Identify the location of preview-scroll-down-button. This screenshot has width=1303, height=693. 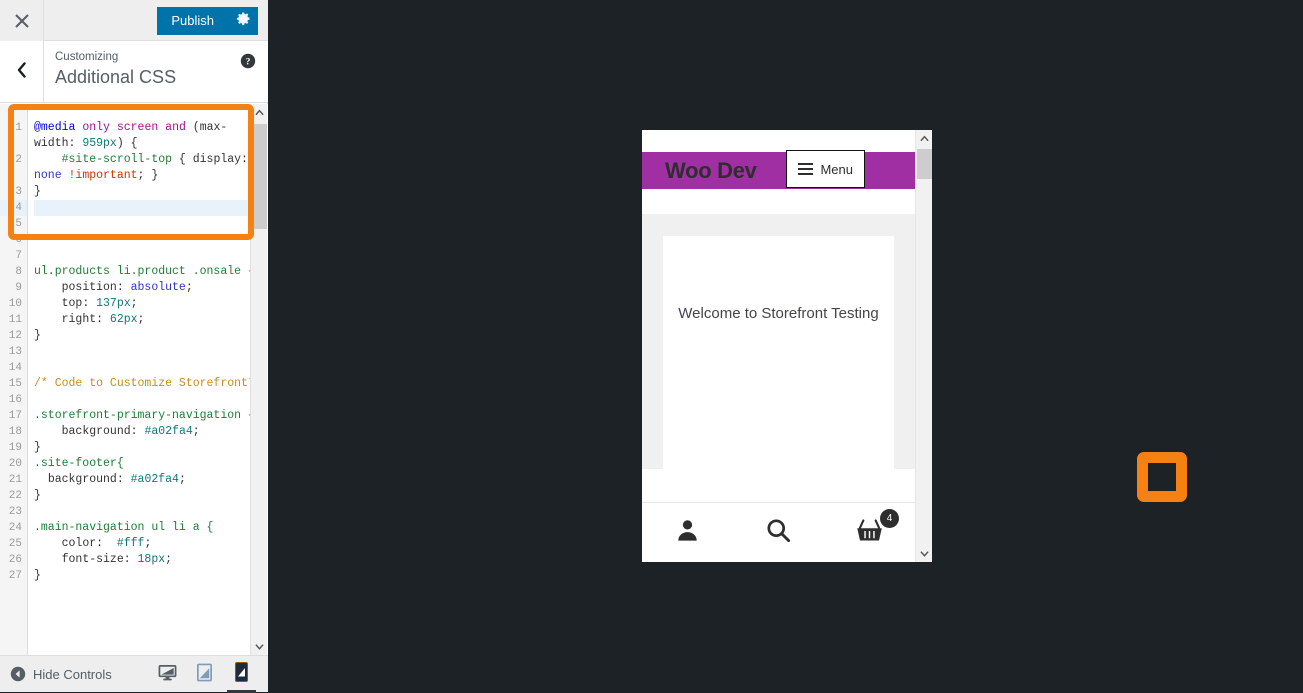
(924, 553).